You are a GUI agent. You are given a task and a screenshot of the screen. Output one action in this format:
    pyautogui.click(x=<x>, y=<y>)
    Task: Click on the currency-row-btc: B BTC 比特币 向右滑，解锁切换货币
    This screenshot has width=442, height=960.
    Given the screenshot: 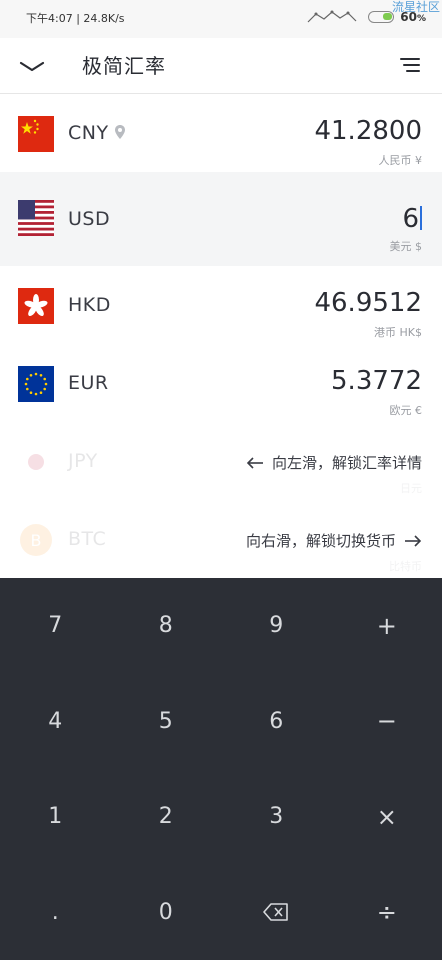 What is the action you would take?
    pyautogui.click(x=221, y=539)
    